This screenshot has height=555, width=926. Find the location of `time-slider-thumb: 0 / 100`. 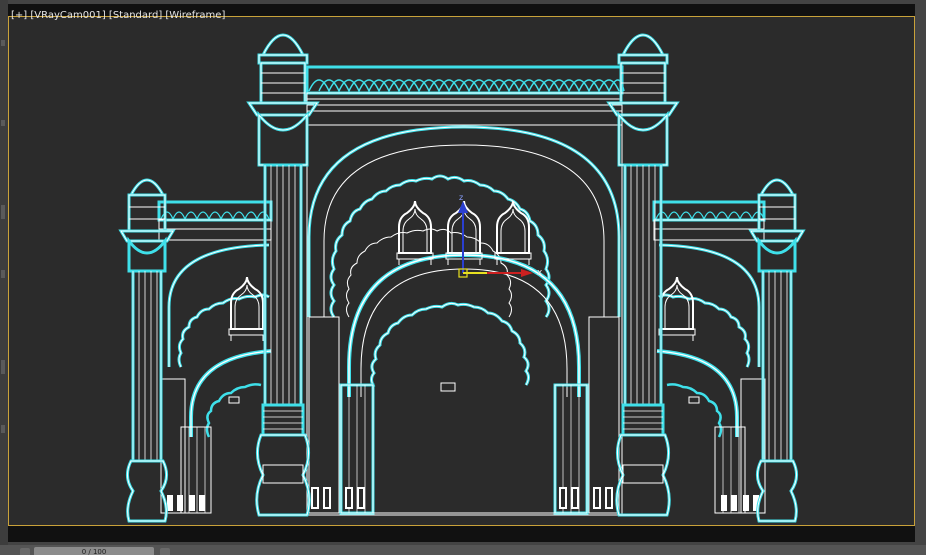

time-slider-thumb: 0 / 100 is located at coordinates (94, 551).